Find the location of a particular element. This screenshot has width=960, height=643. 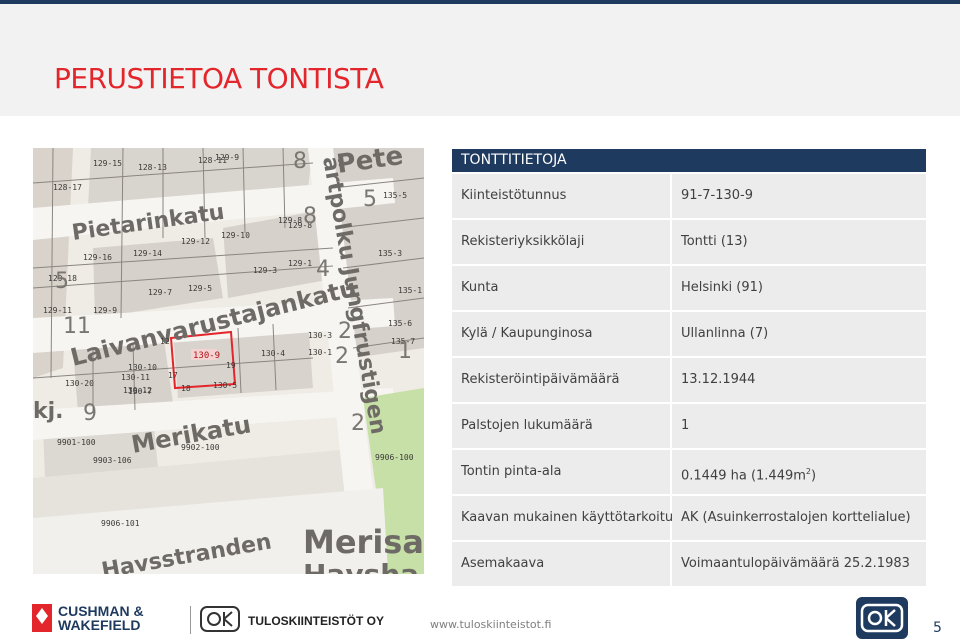

lot-label: 129-3 is located at coordinates (265, 270).